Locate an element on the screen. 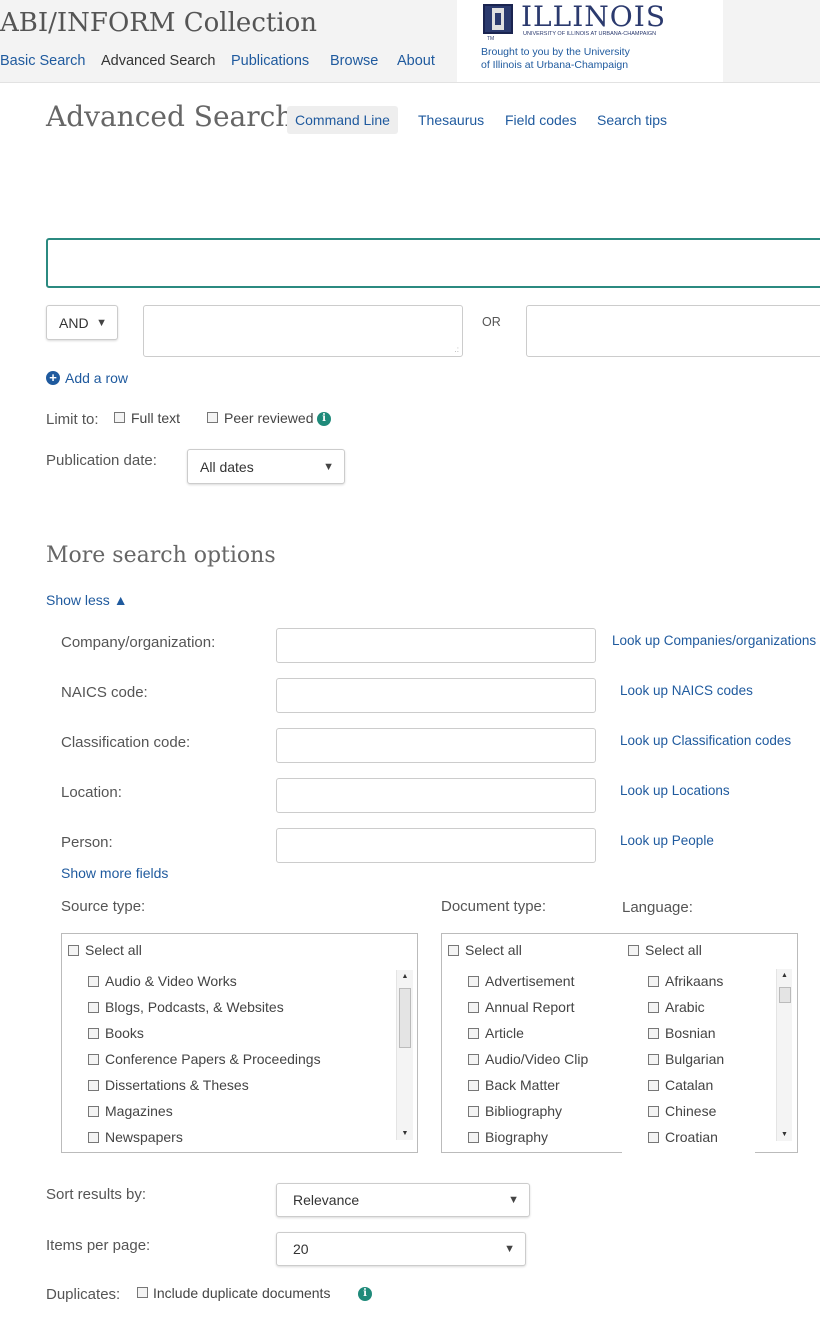 The width and height of the screenshot is (820, 1320). block-i-icon is located at coordinates (498, 19).